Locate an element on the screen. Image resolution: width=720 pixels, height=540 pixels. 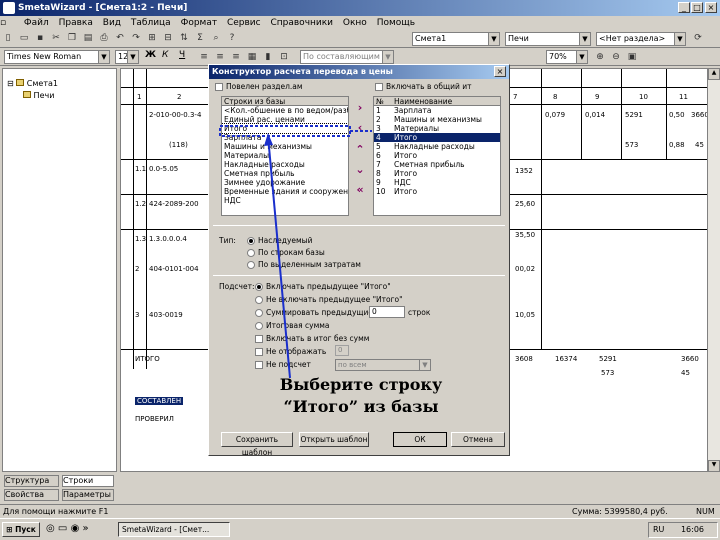
callout-line-1: Выберите строку is located at coordinates (361, 384).